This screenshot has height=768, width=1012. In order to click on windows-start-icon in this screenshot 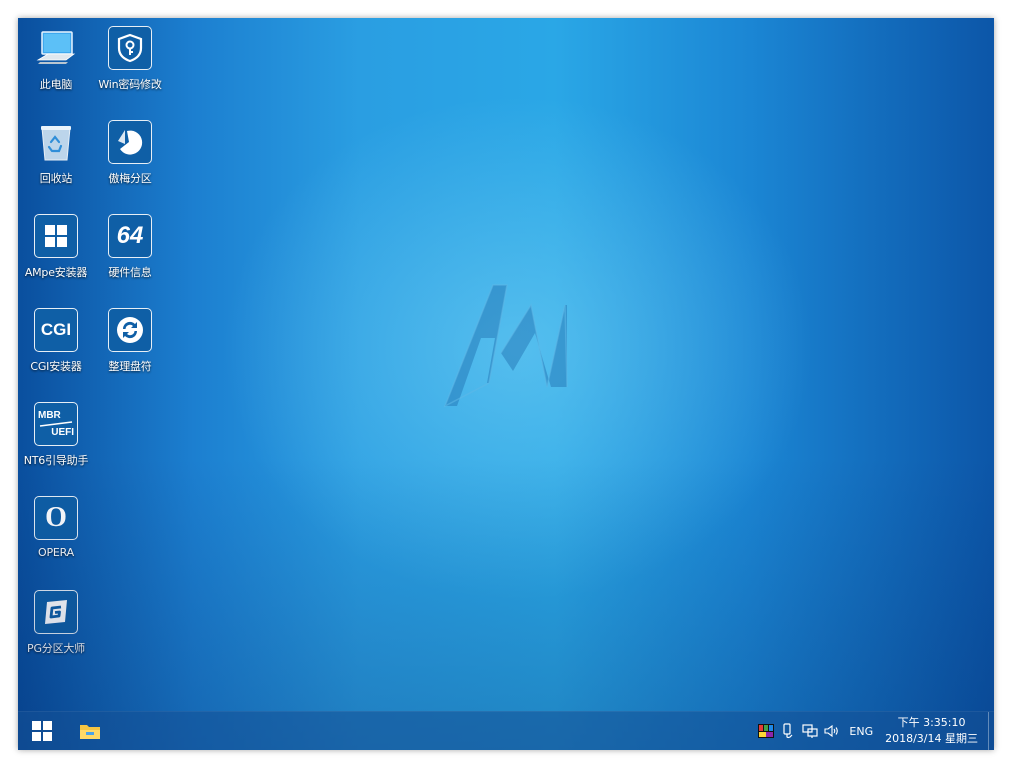, I will do `click(42, 731)`.